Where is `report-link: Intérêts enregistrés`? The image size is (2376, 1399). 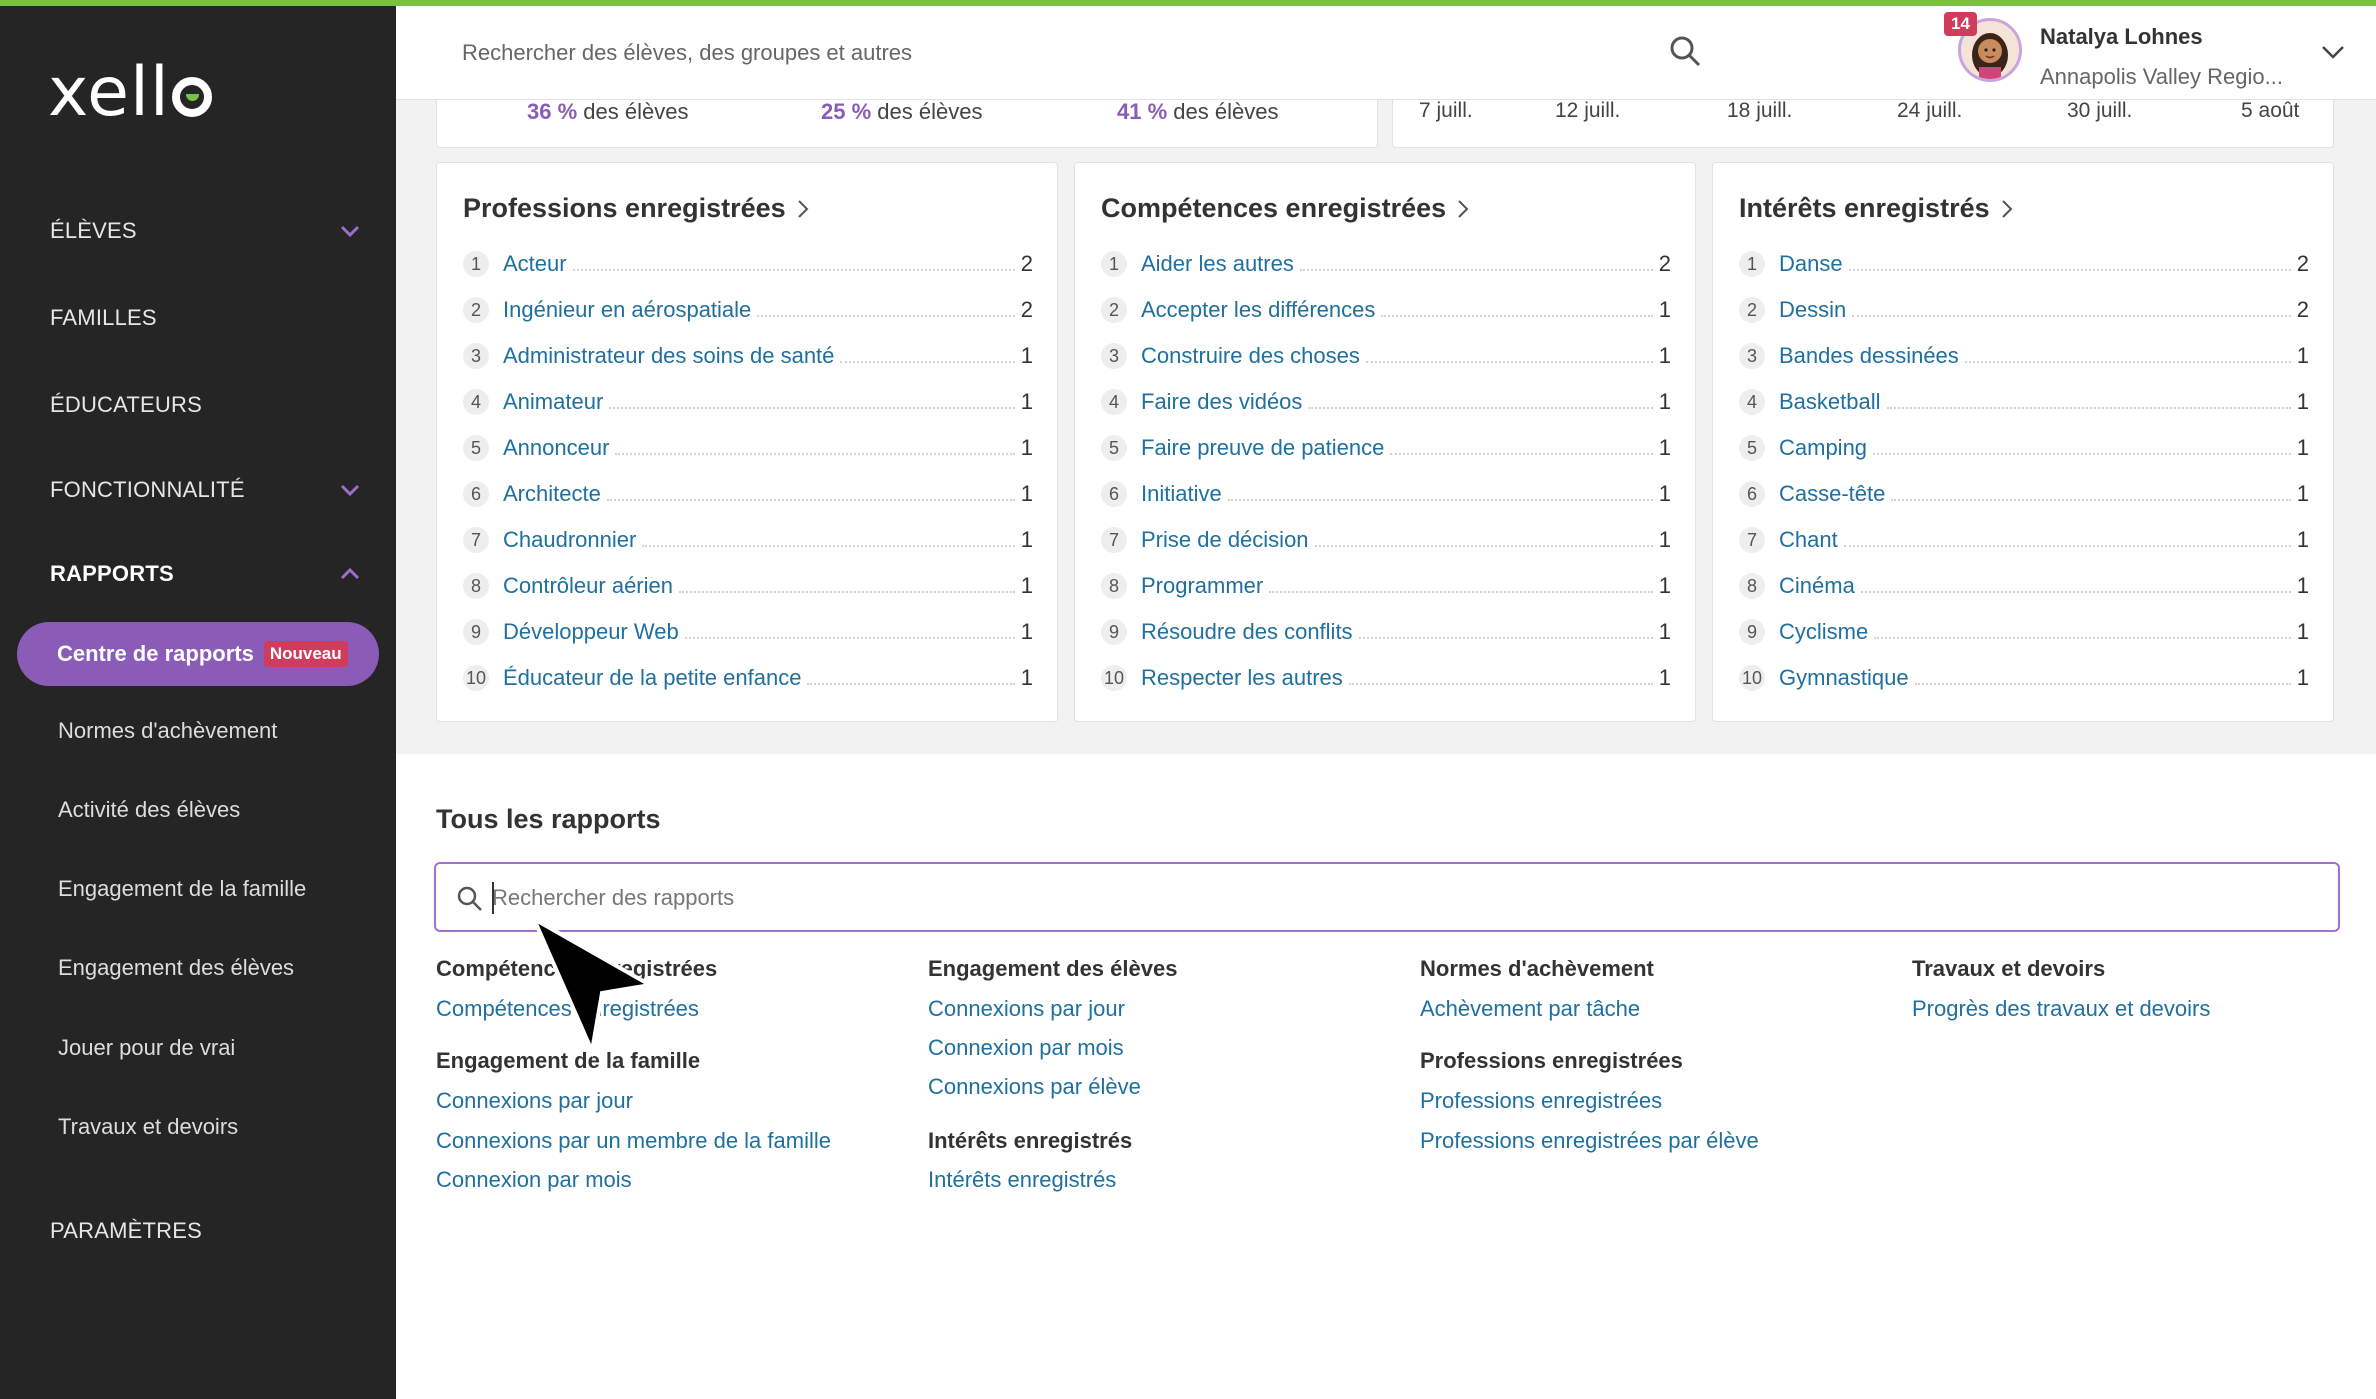
report-link: Intérêts enregistrés is located at coordinates (1022, 1180).